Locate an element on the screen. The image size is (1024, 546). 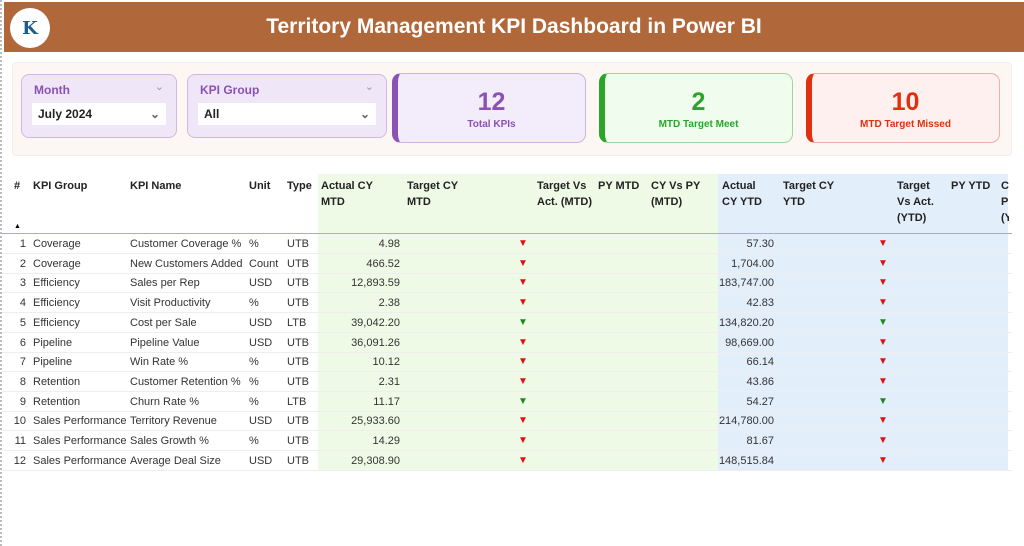
kpi-name-cell: Cost per Sale is located at coordinates (163, 322).